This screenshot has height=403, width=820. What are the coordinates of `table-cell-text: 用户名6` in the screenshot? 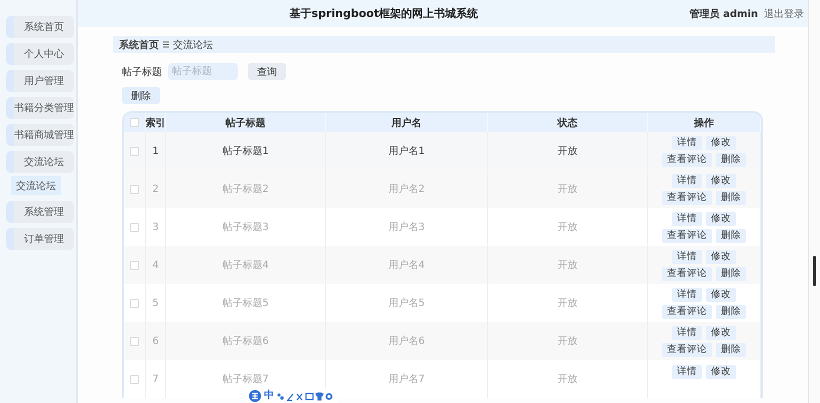 It's located at (406, 341).